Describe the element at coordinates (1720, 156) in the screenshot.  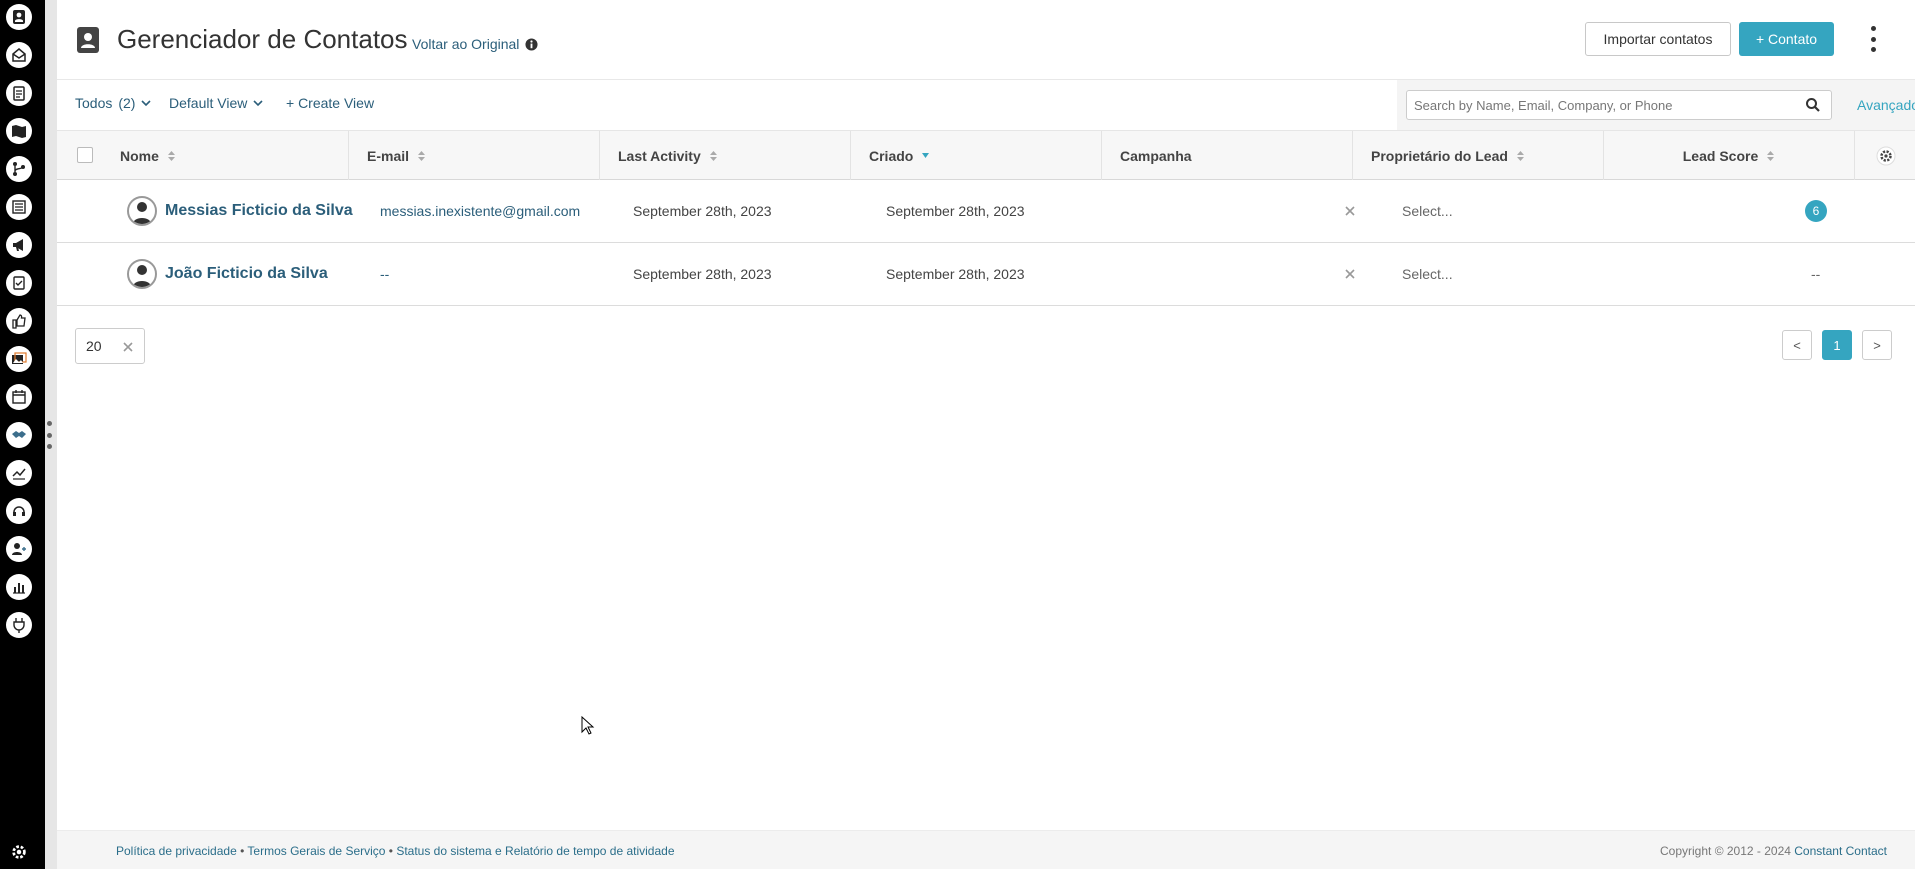
I see `column-label: Lead Score` at that location.